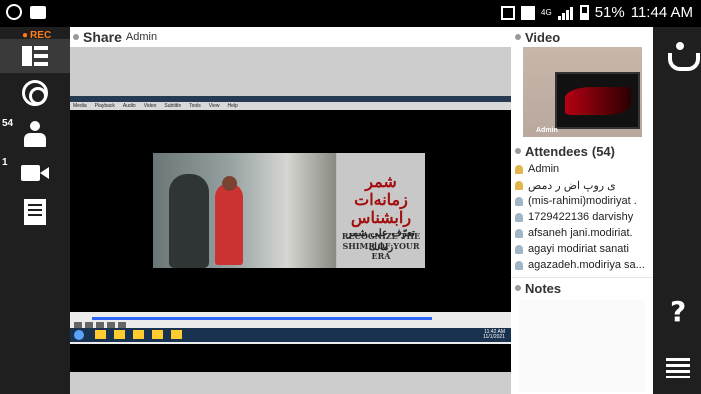  What do you see at coordinates (494, 335) in the screenshot?
I see `system-tray: 11:42 AM 11/1/2021` at bounding box center [494, 335].